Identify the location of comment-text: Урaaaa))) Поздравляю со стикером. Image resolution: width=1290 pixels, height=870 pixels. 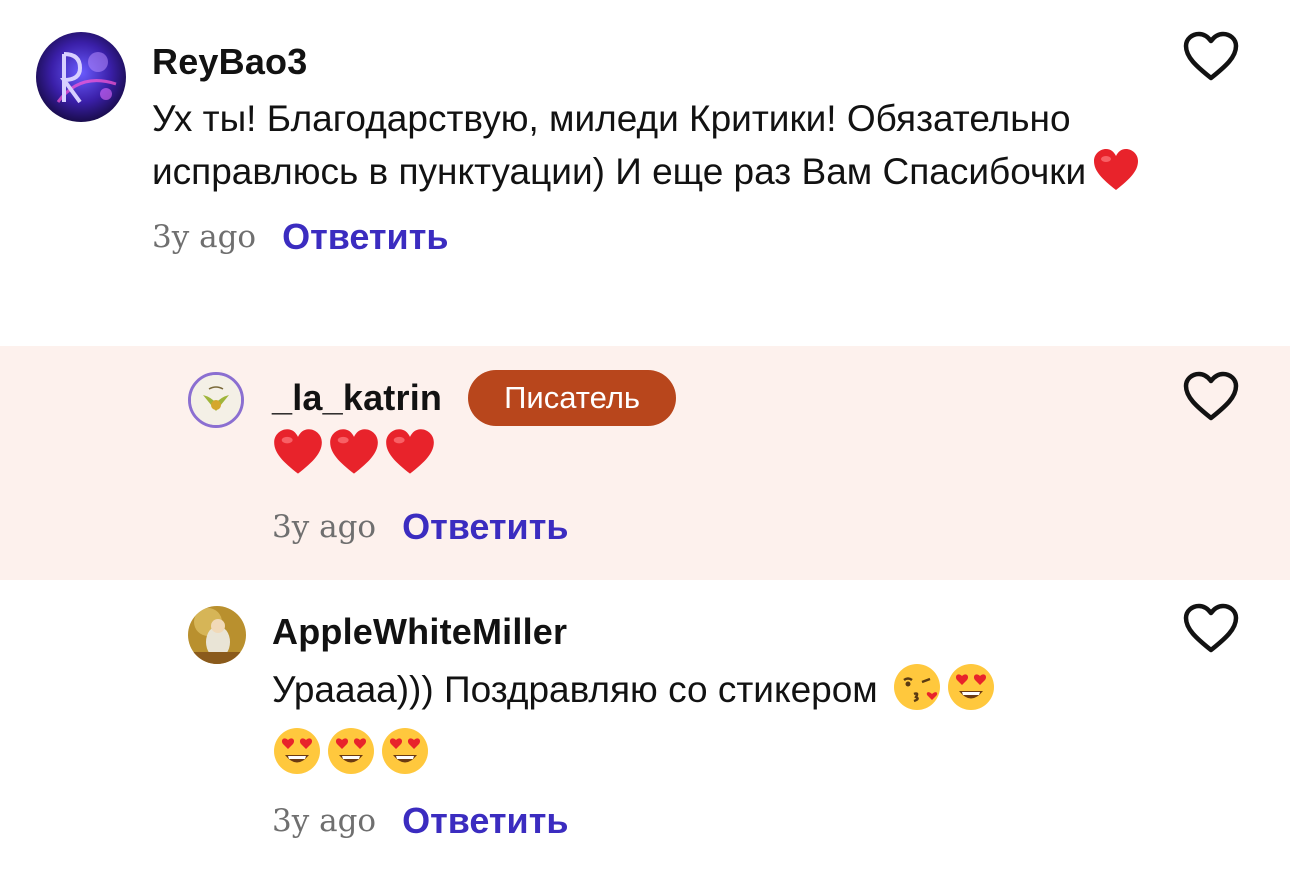
(712, 726).